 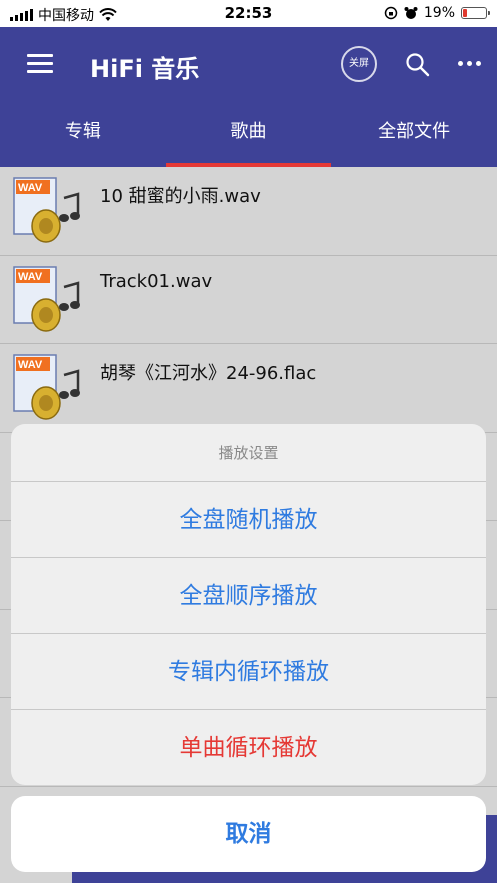 I want to click on sequential-all-option: 全盘顺序播放, so click(x=248, y=596).